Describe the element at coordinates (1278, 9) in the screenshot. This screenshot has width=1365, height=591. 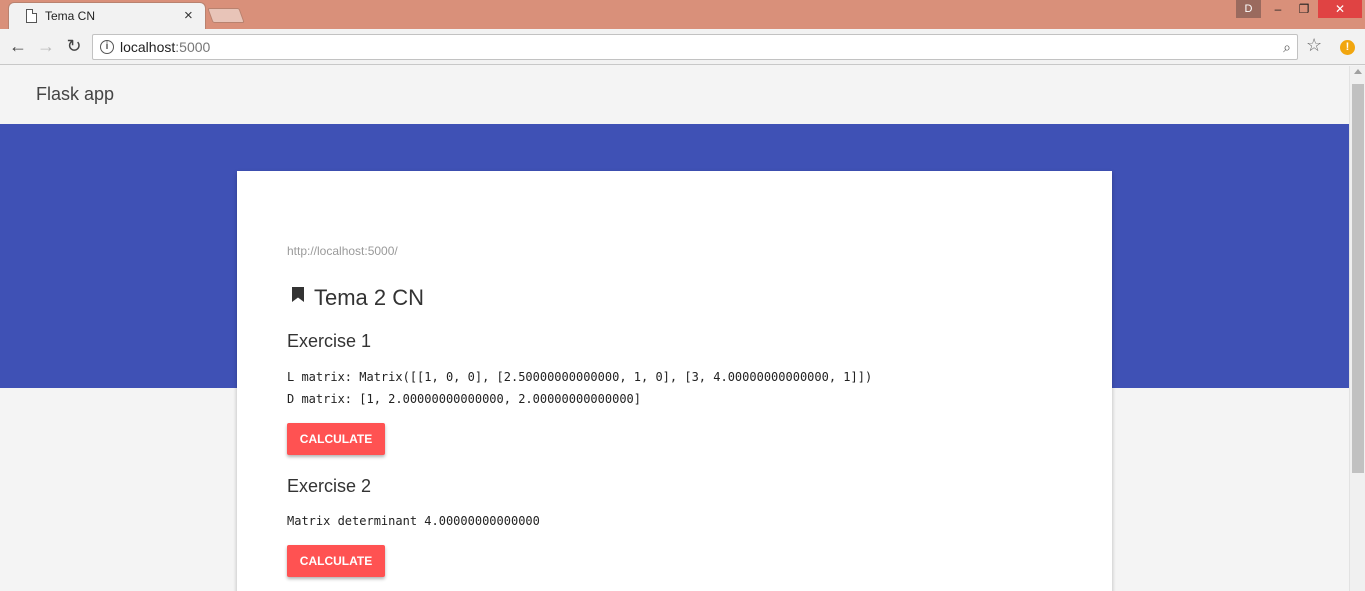
I see `minimize-button: ‒` at that location.